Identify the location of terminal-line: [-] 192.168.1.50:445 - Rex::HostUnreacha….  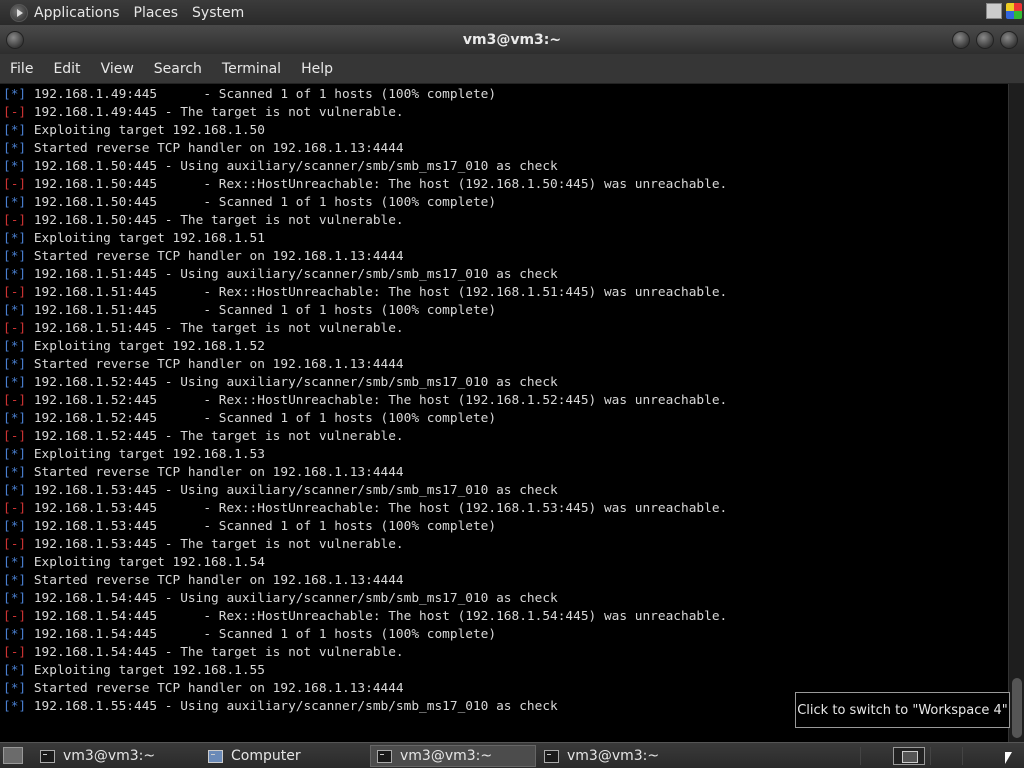
(505, 185).